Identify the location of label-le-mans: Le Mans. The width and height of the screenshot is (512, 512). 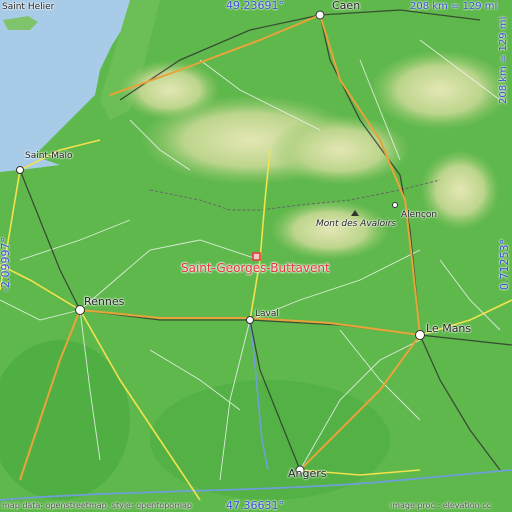
(449, 328).